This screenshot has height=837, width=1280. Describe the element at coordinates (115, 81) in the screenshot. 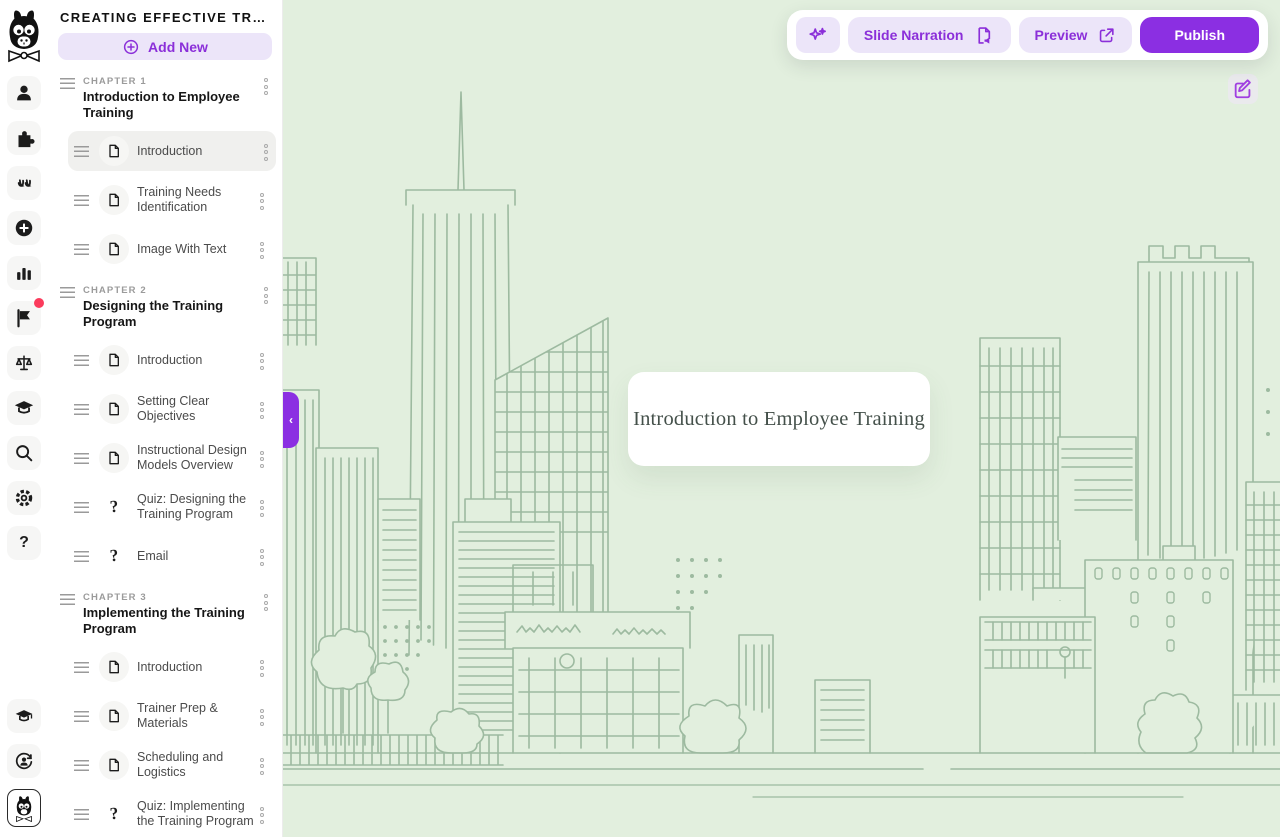

I see `chapter-label: CHAPTER 1` at that location.